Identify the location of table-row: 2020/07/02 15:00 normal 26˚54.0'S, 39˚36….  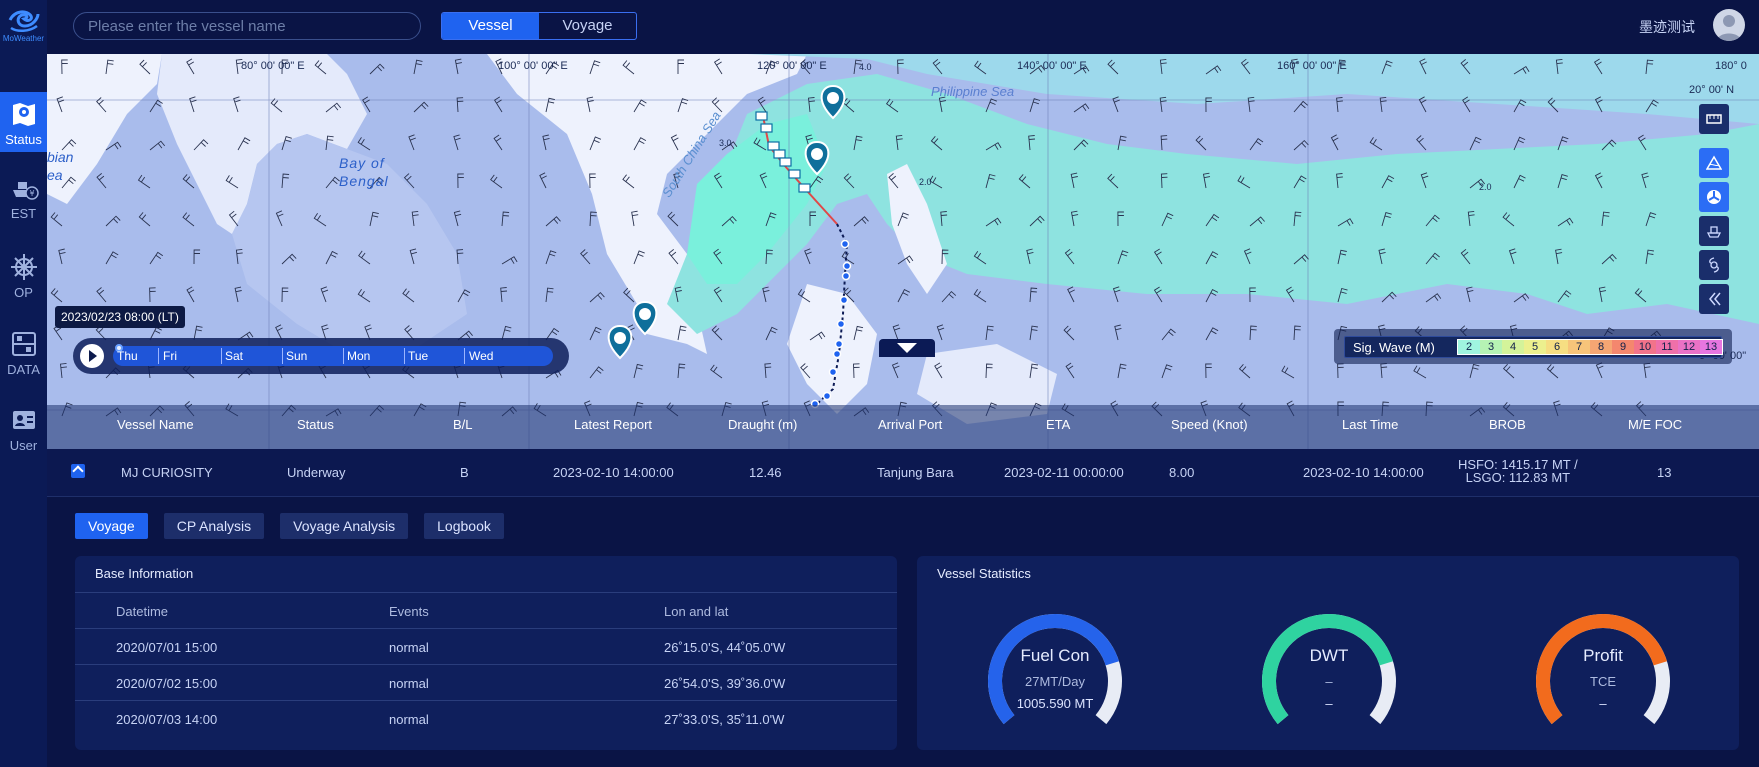
(486, 682).